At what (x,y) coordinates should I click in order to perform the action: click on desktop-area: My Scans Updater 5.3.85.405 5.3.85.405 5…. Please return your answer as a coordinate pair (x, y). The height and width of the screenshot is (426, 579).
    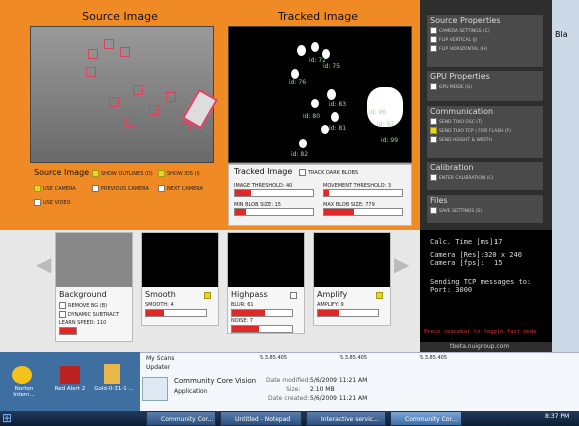
    Looking at the image, I should click on (289, 382).